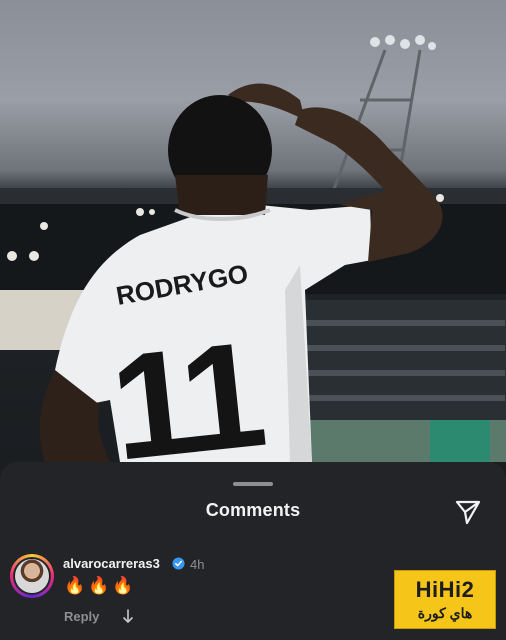  Describe the element at coordinates (253, 484) in the screenshot. I see `drag-handle` at that location.